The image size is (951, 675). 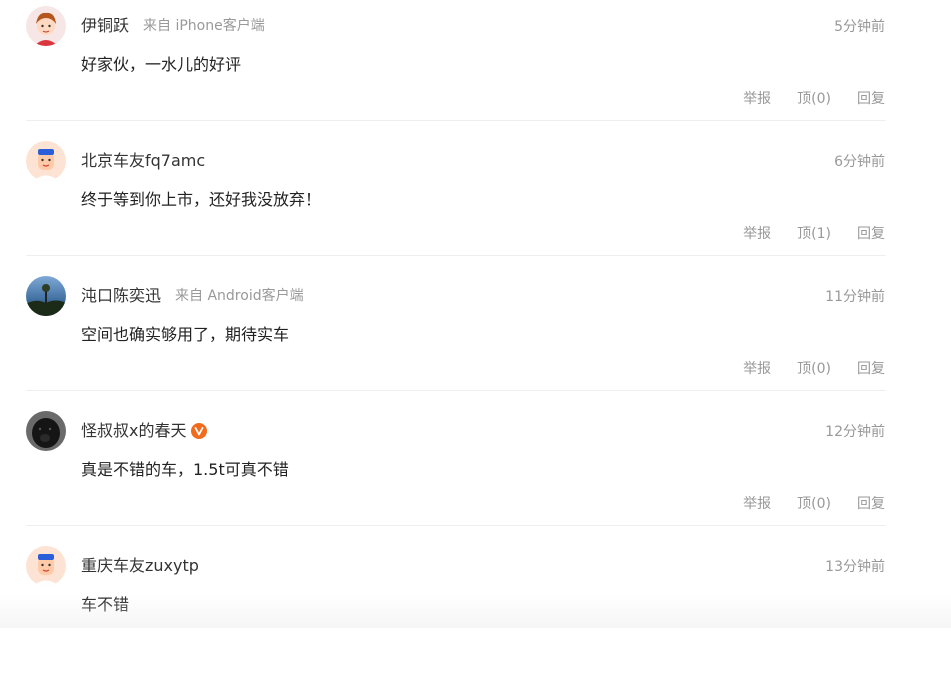 I want to click on cartoon-girl-avatar-icon, so click(x=46, y=26).